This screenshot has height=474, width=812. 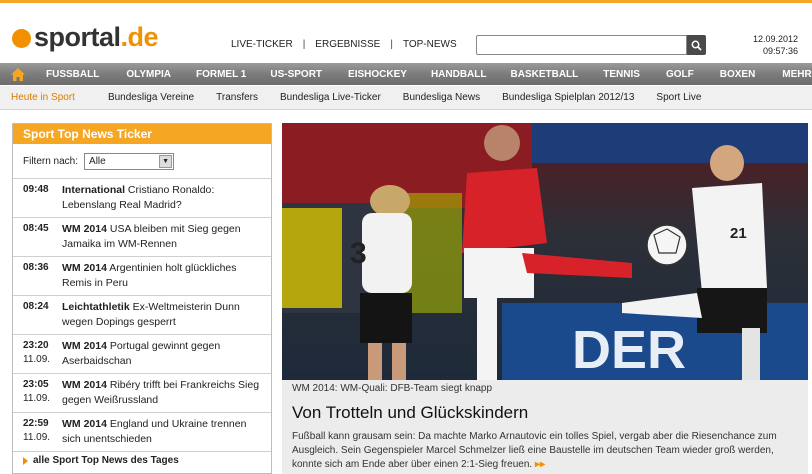 What do you see at coordinates (459, 74) in the screenshot?
I see `nav-handball: HANDBALL` at bounding box center [459, 74].